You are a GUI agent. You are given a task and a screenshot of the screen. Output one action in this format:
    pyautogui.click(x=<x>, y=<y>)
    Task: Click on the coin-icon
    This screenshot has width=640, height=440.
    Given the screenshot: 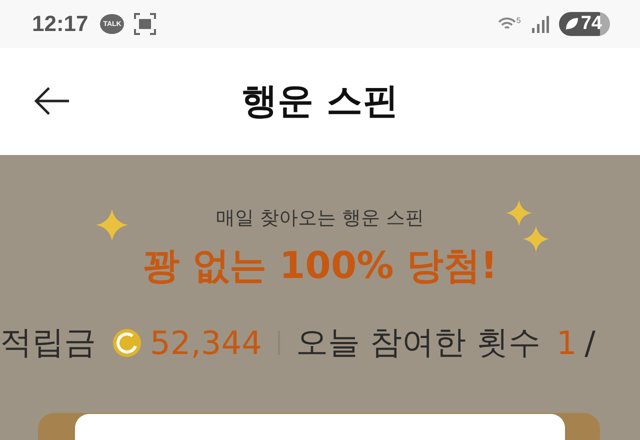 What is the action you would take?
    pyautogui.click(x=127, y=343)
    